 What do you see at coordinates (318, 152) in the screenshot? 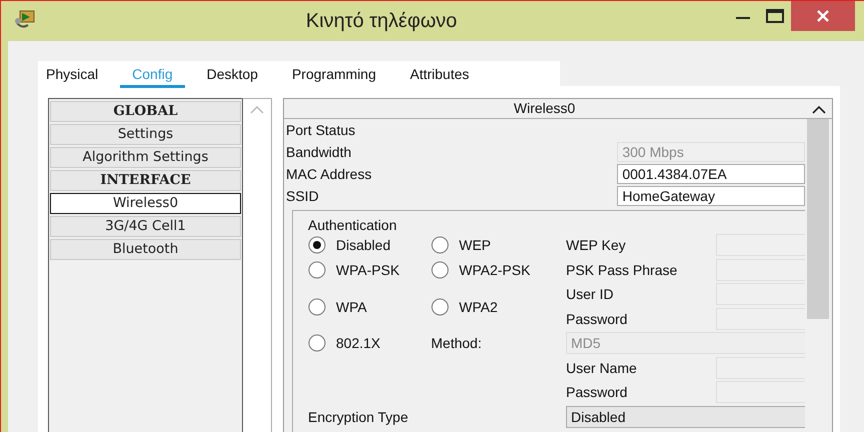
I see `field-label: Bandwidth` at bounding box center [318, 152].